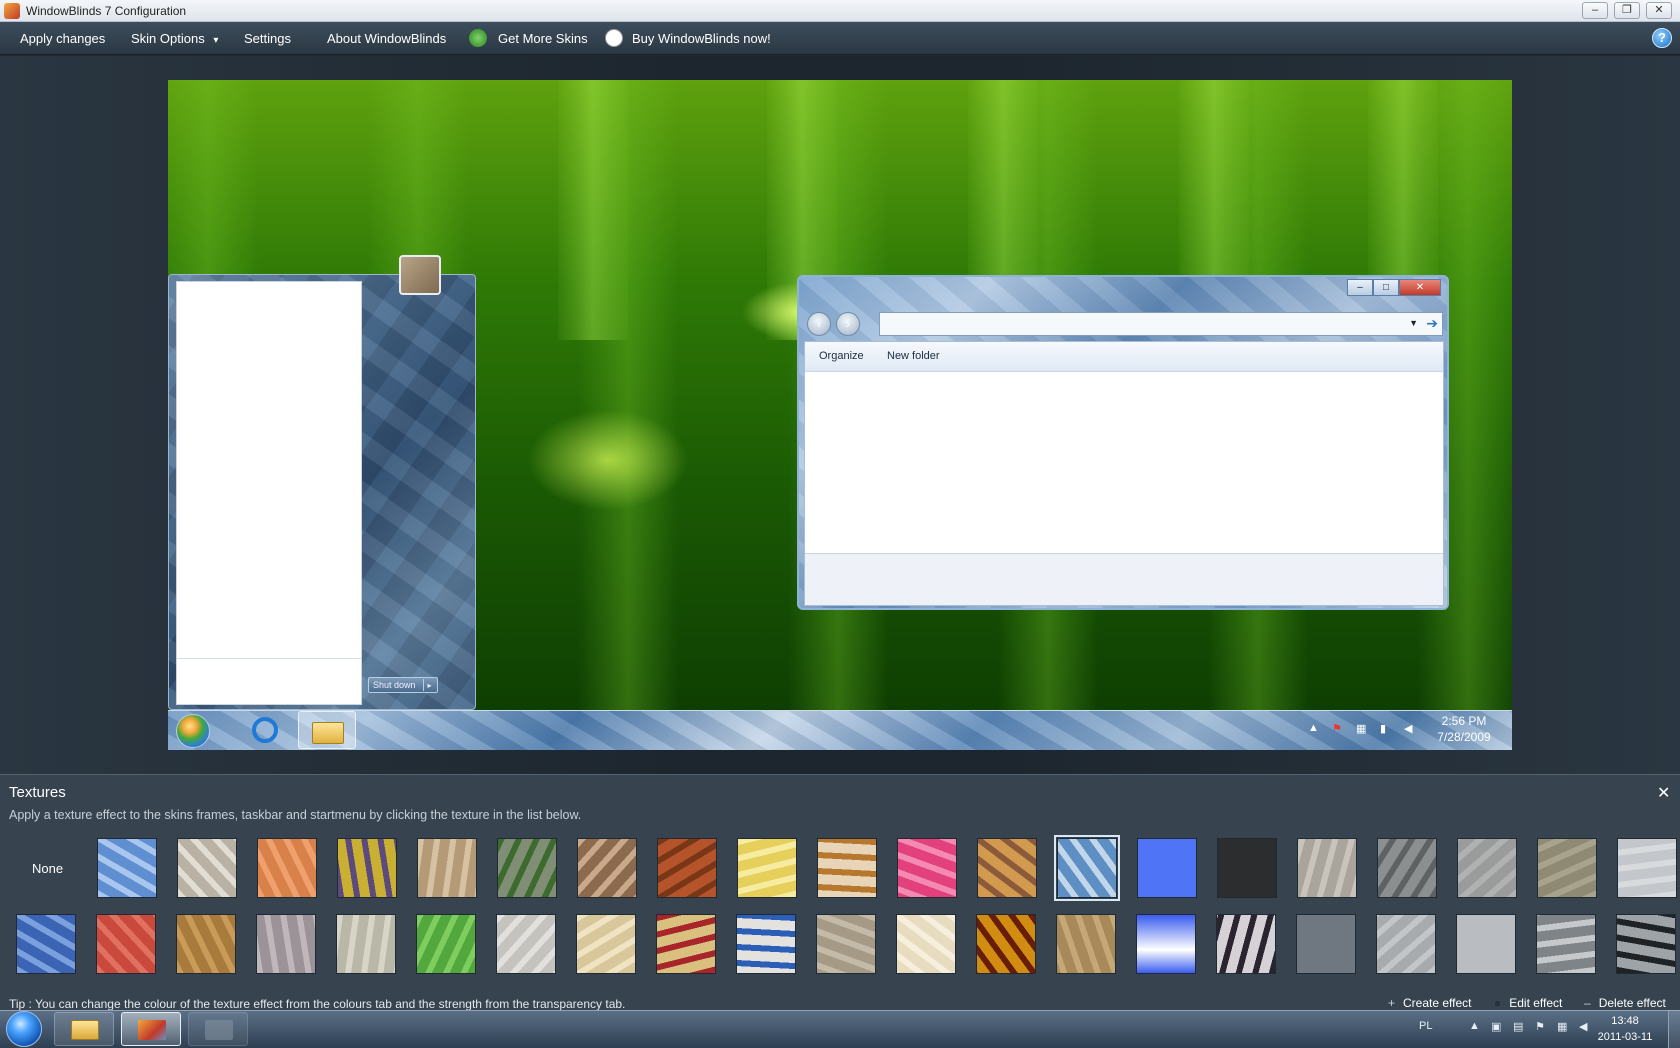 Image resolution: width=1680 pixels, height=1048 pixels. What do you see at coordinates (1567, 868) in the screenshot?
I see `texture-tile-khaki-canvas` at bounding box center [1567, 868].